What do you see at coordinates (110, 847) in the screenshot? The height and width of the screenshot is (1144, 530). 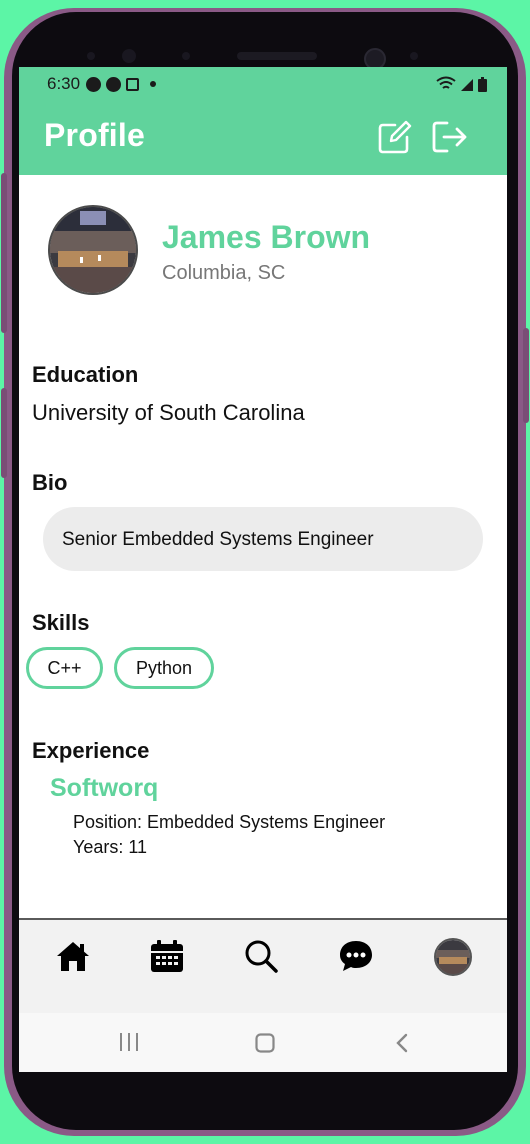 I see `experience-years: Years: 11` at bounding box center [110, 847].